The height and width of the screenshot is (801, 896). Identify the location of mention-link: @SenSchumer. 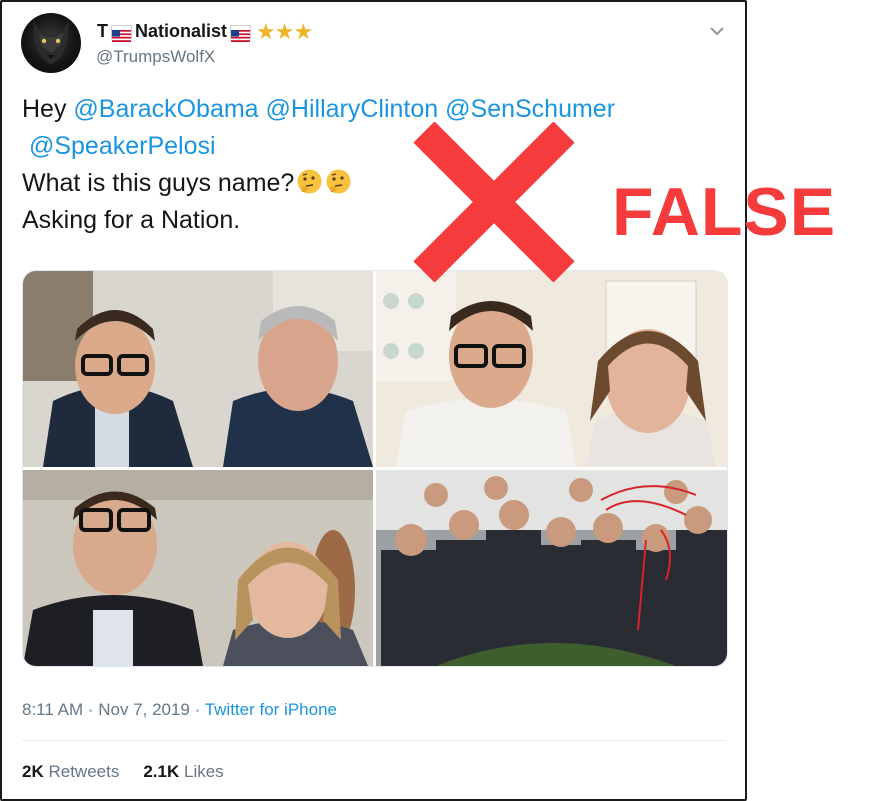
(530, 109).